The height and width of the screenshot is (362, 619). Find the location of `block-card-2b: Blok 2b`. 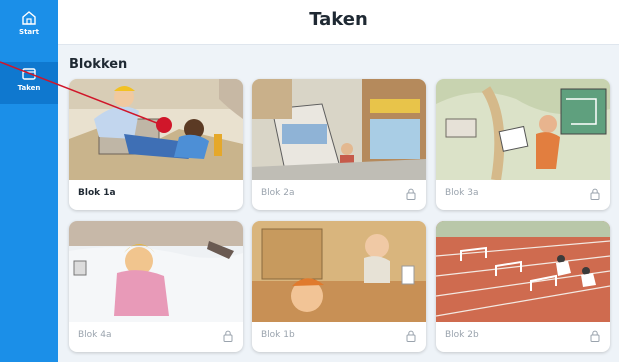

block-card-2b: Blok 2b is located at coordinates (523, 286).